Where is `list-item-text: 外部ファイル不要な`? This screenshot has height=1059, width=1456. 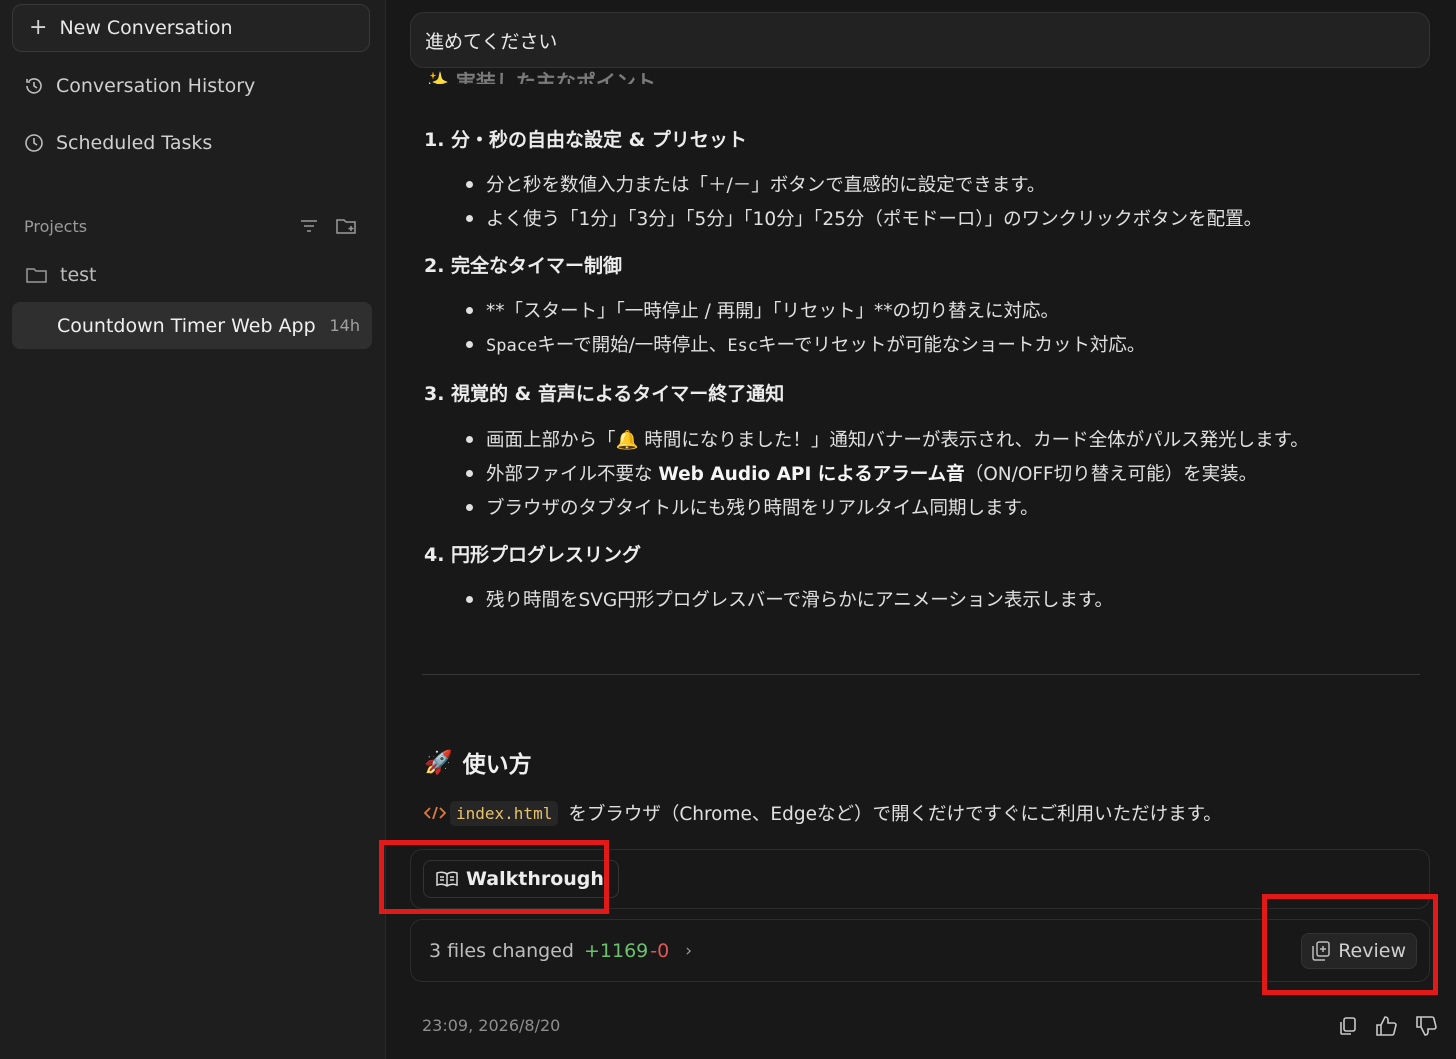
list-item-text: 外部ファイル不要な is located at coordinates (572, 474).